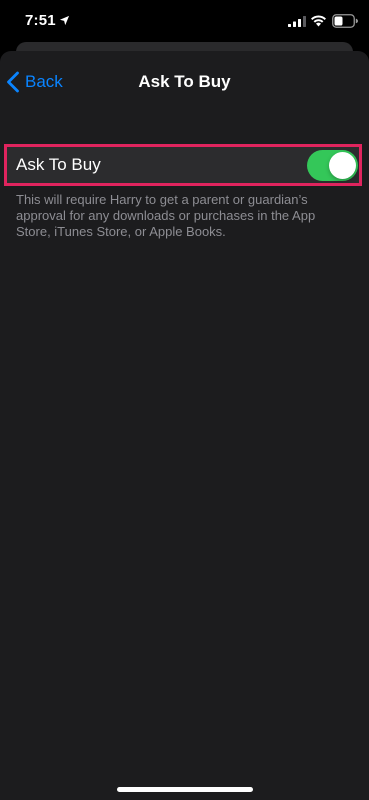 The image size is (369, 800). What do you see at coordinates (345, 21) in the screenshot?
I see `battery-icon` at bounding box center [345, 21].